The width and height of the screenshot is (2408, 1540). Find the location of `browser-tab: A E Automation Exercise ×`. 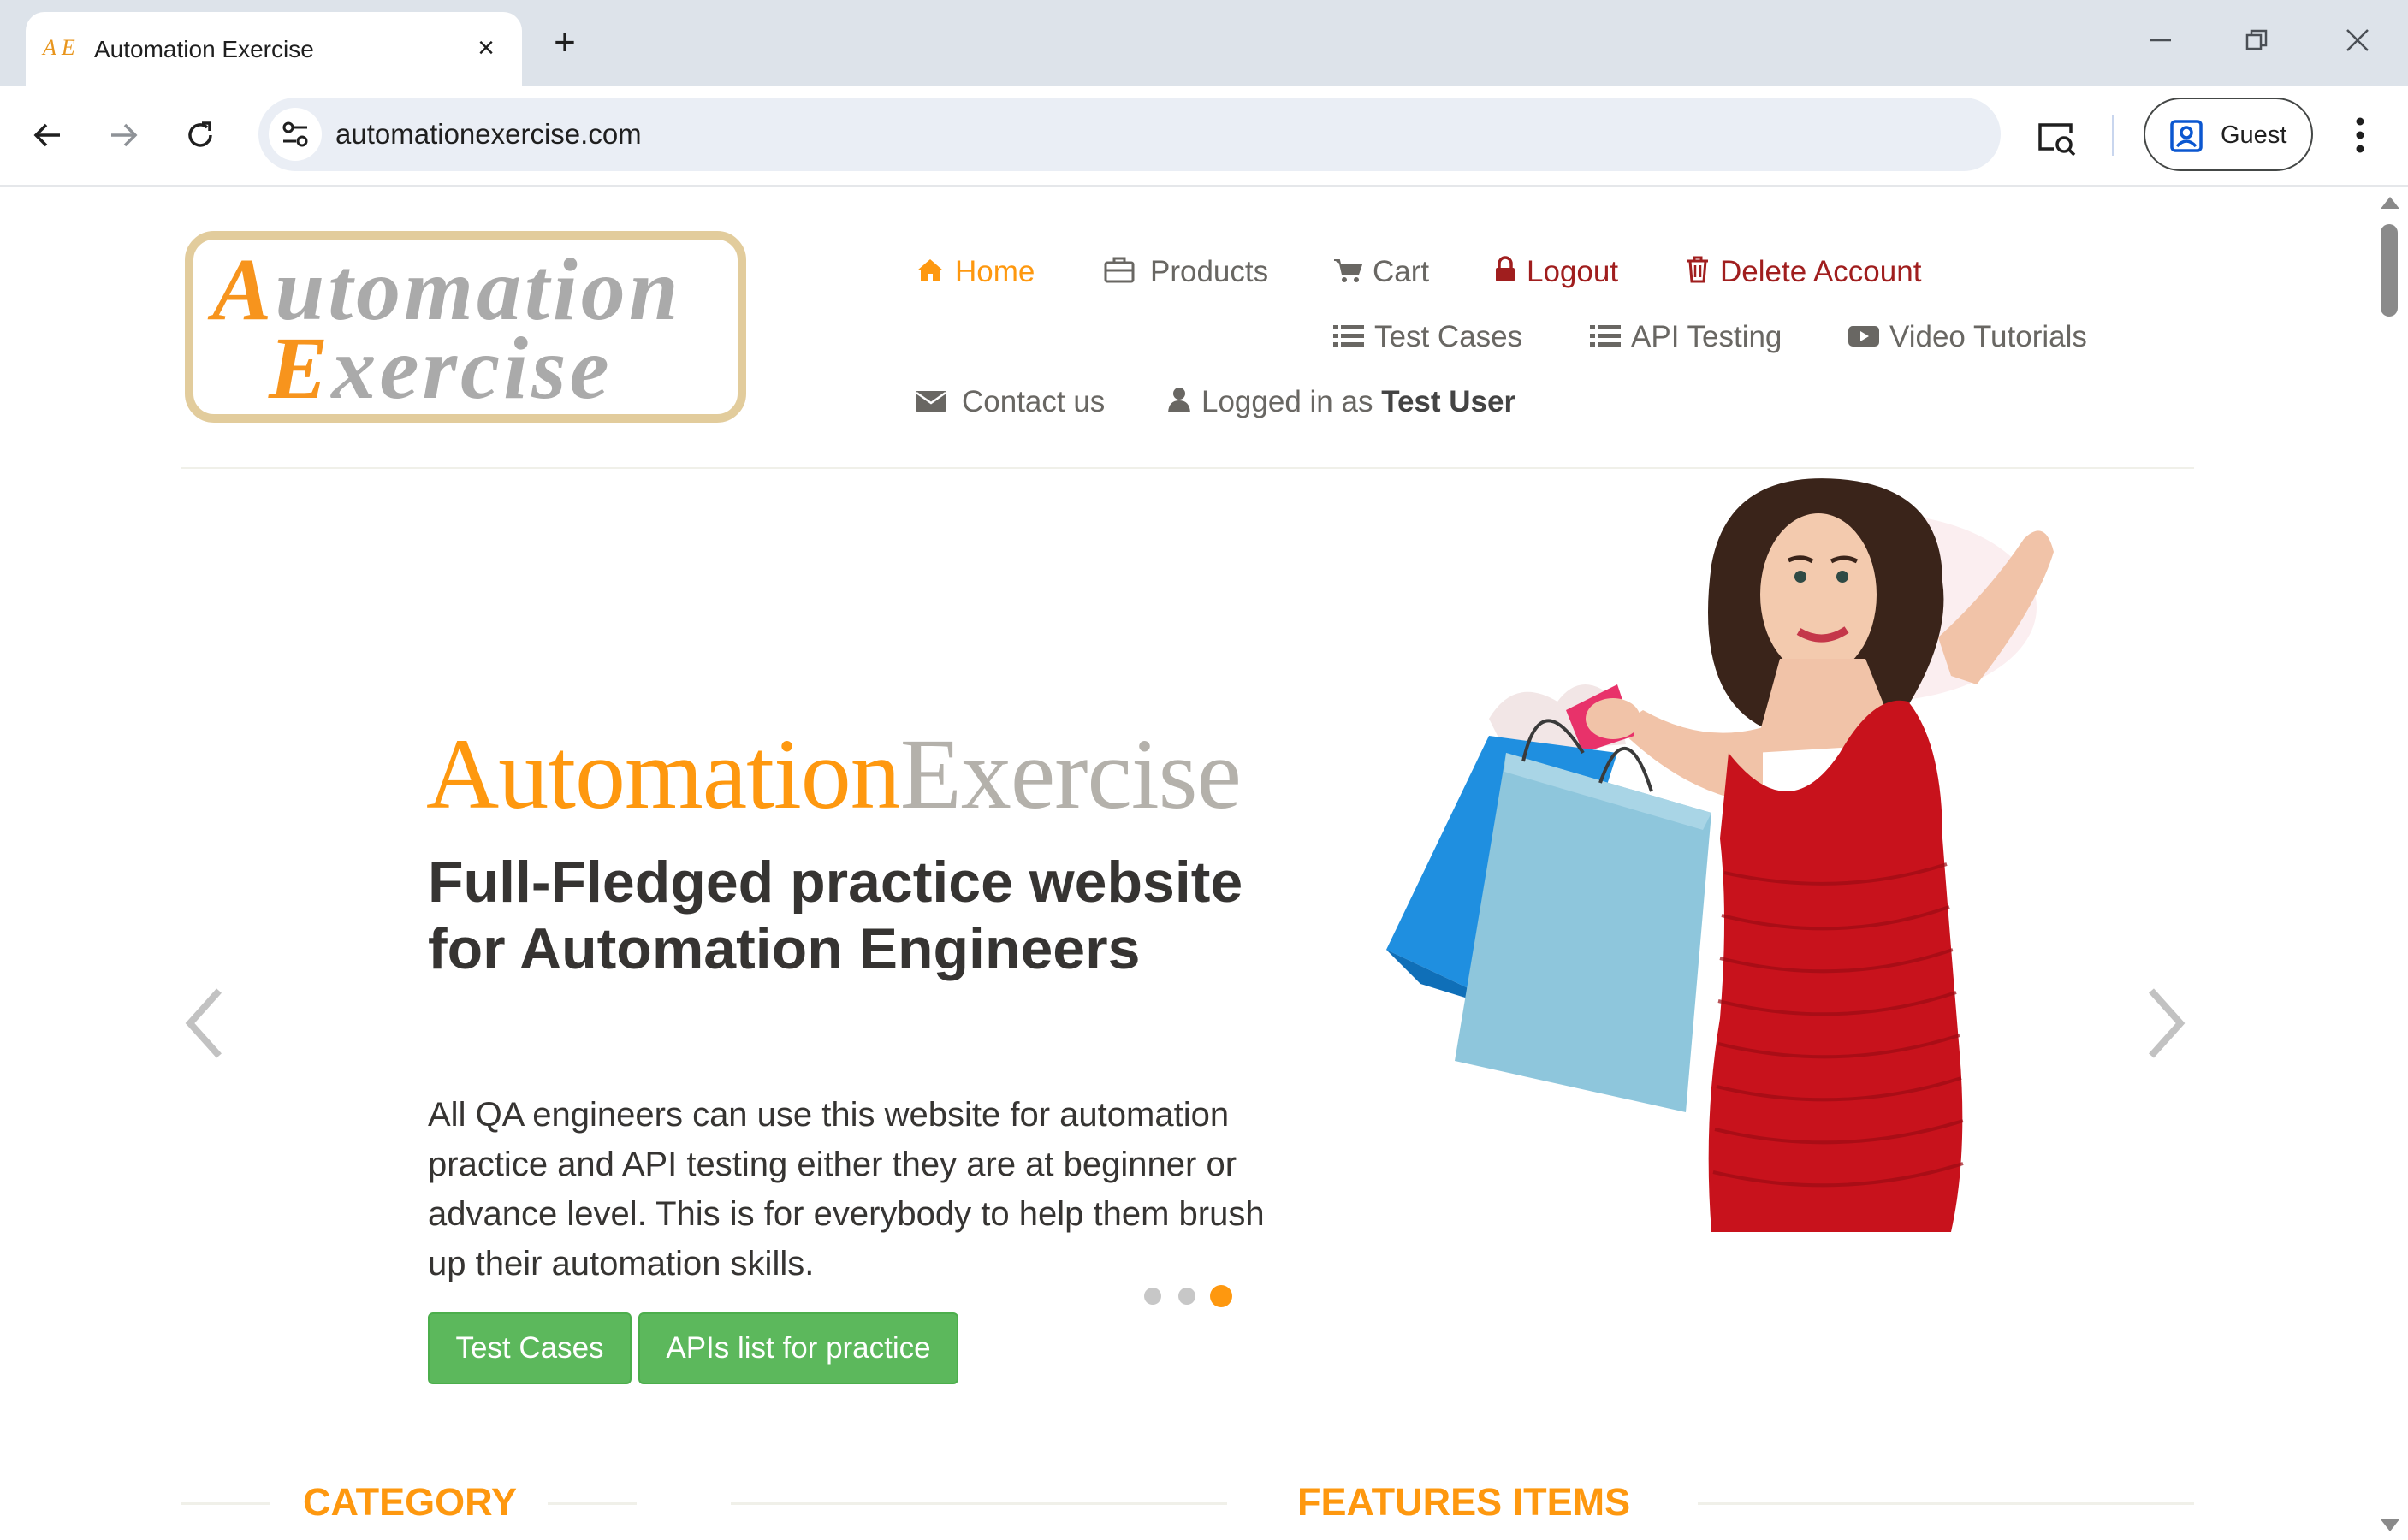

browser-tab: A E Automation Exercise × is located at coordinates (274, 49).